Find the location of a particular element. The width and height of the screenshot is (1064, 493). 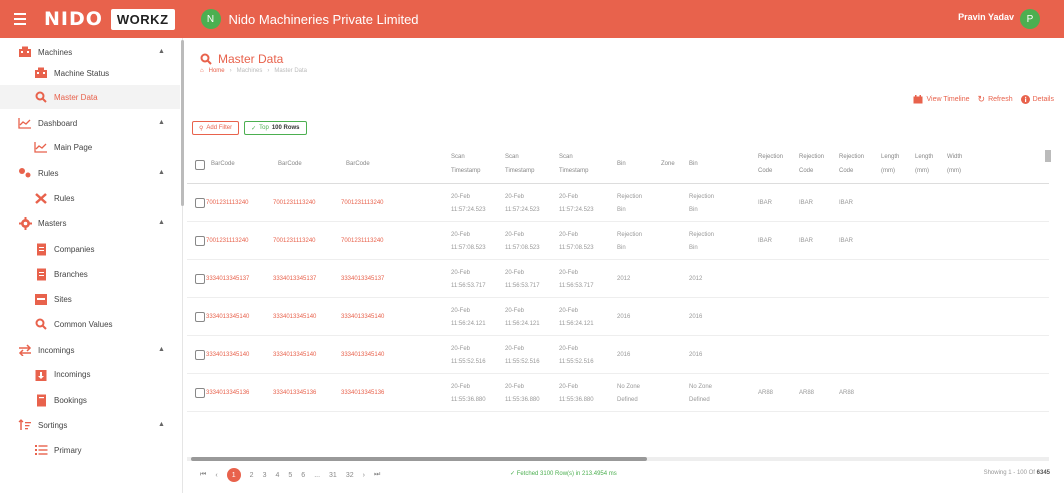

sidebar-item-bookings: Bookings is located at coordinates (90, 400).